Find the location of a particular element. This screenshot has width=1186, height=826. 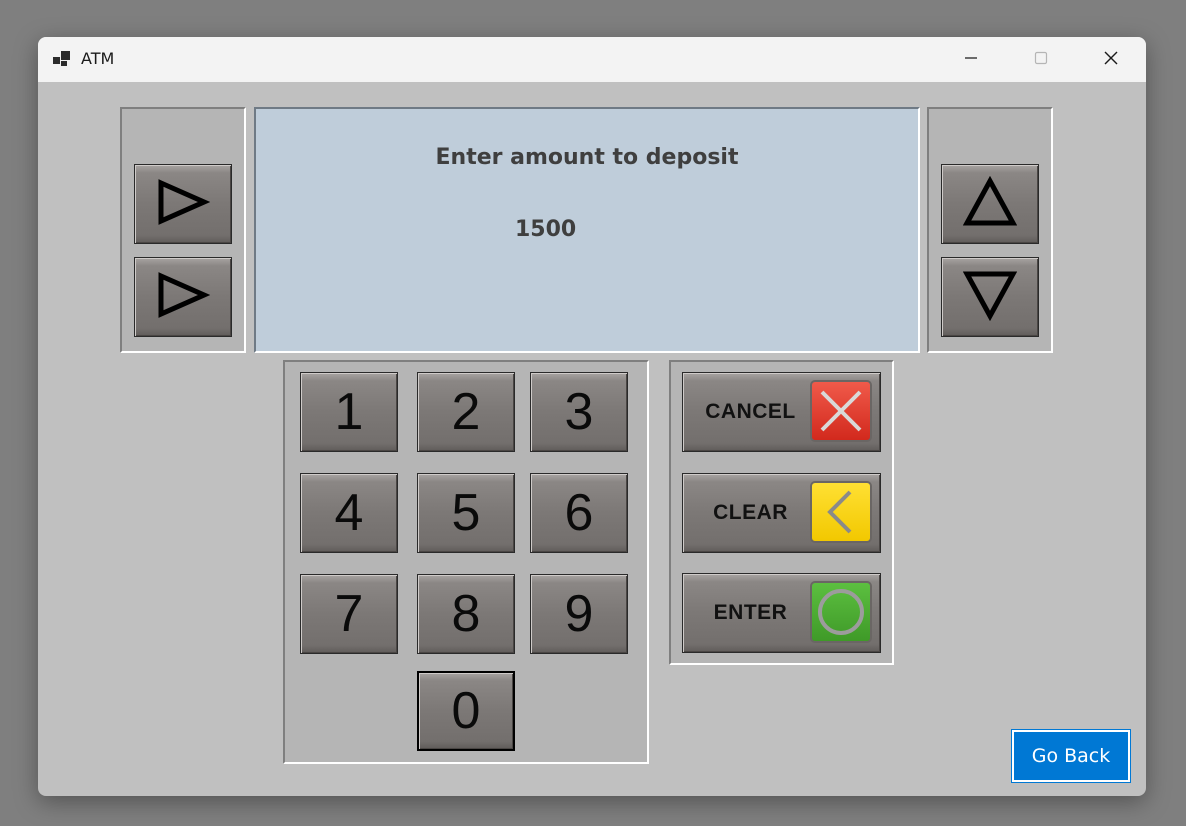

key-9: 9 is located at coordinates (579, 614).